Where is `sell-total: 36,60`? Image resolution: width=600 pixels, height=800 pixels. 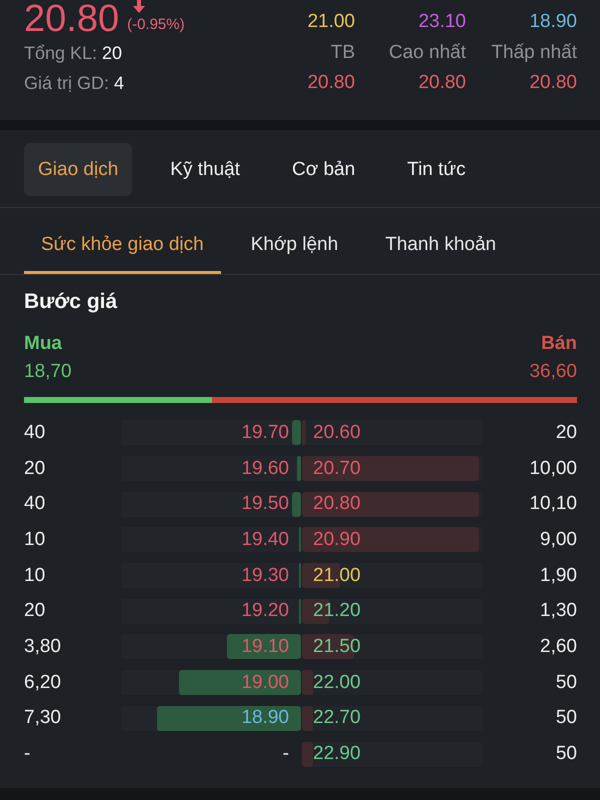
sell-total: 36,60 is located at coordinates (552, 372).